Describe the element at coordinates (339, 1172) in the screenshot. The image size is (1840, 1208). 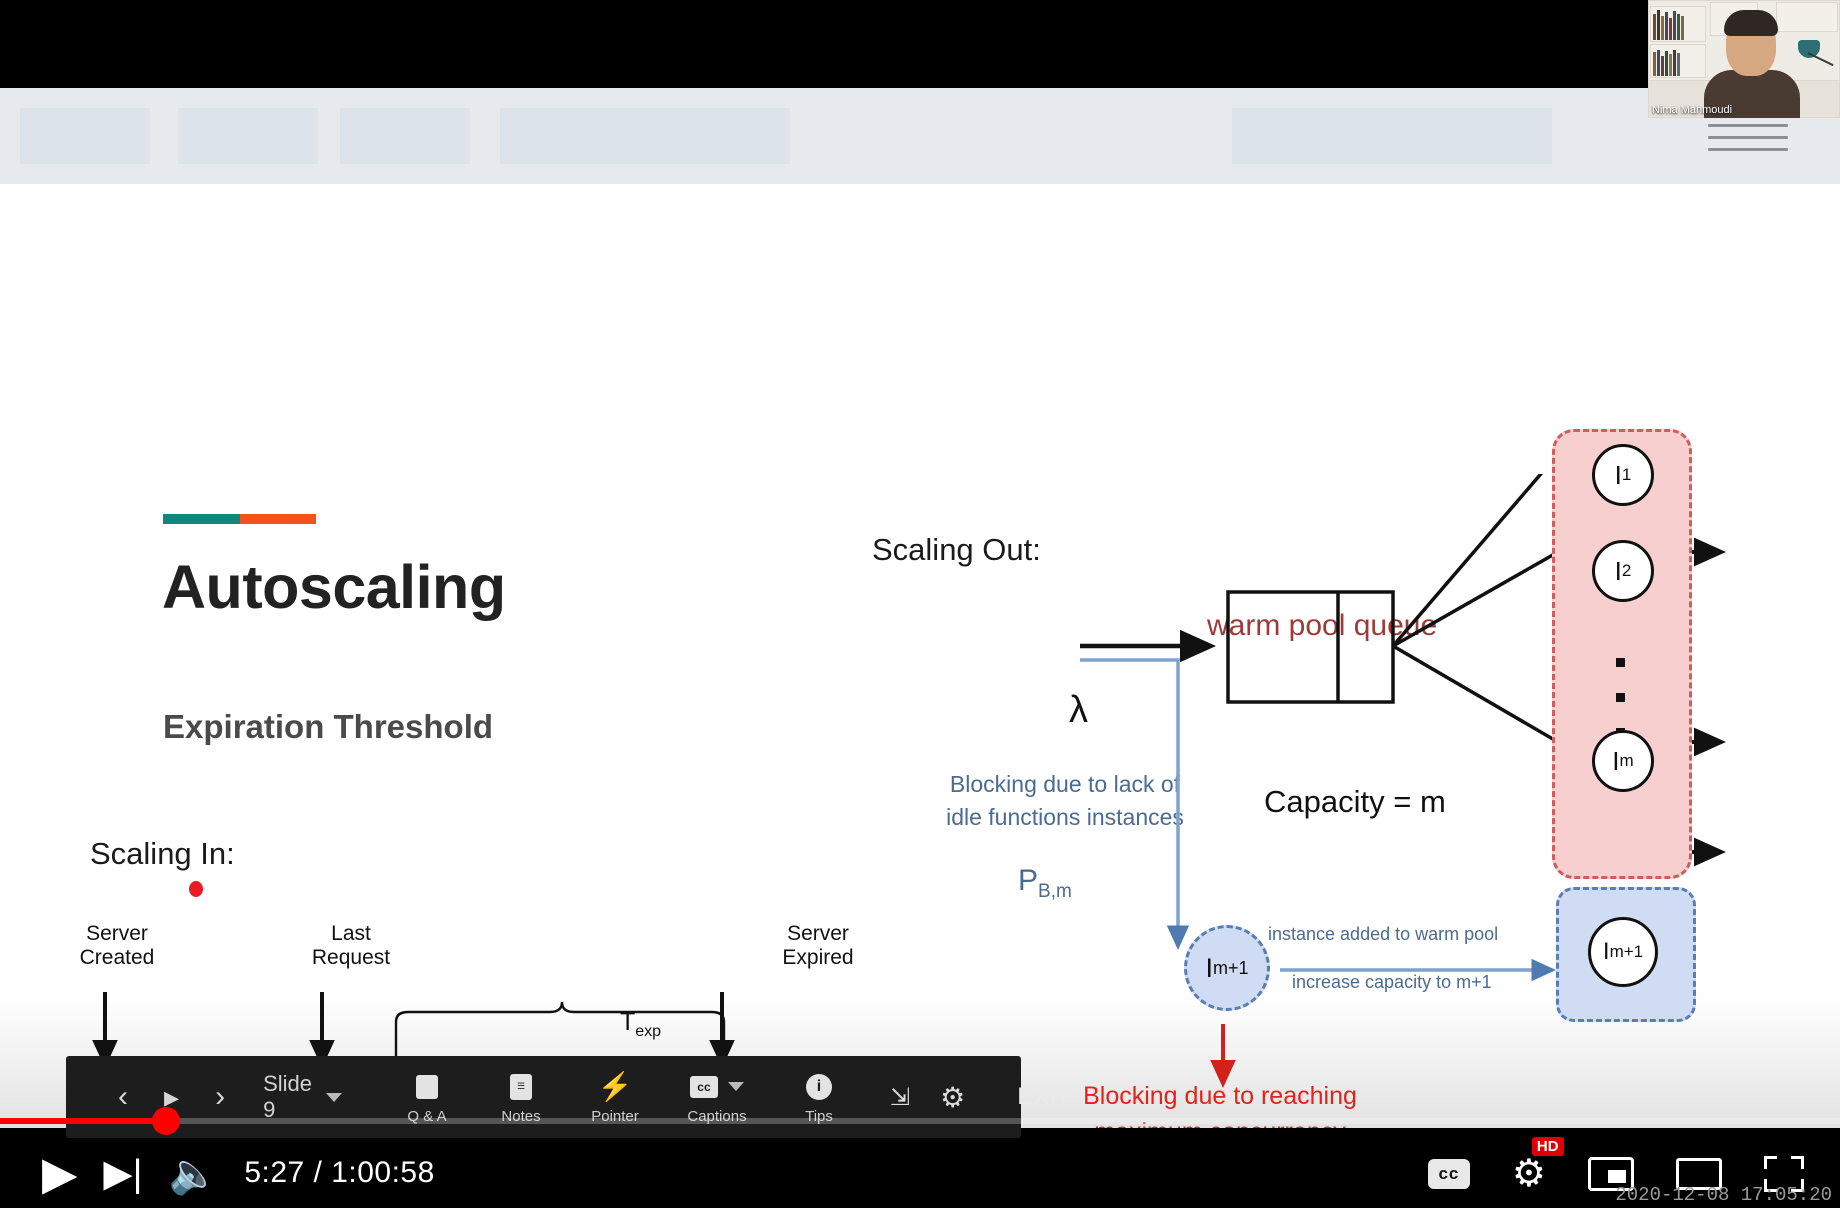
I see `time-display: 5:27 / 1:00:58` at that location.